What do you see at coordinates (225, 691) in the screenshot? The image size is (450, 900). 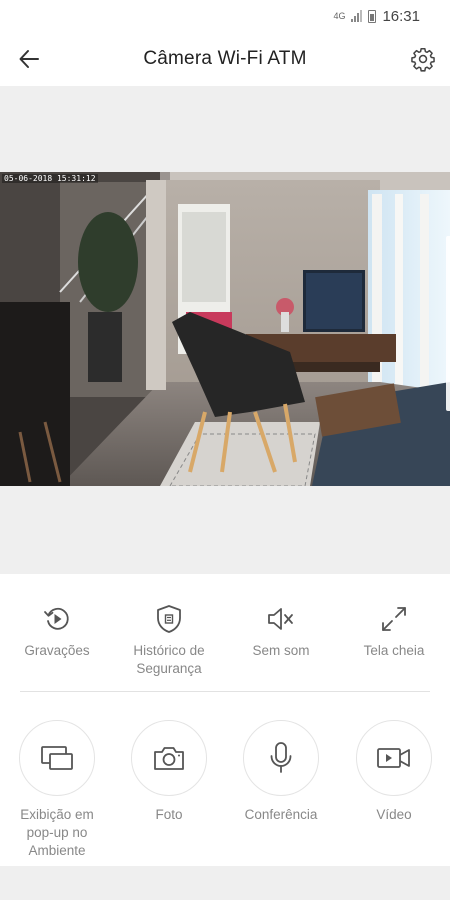 I see `section-divider` at bounding box center [225, 691].